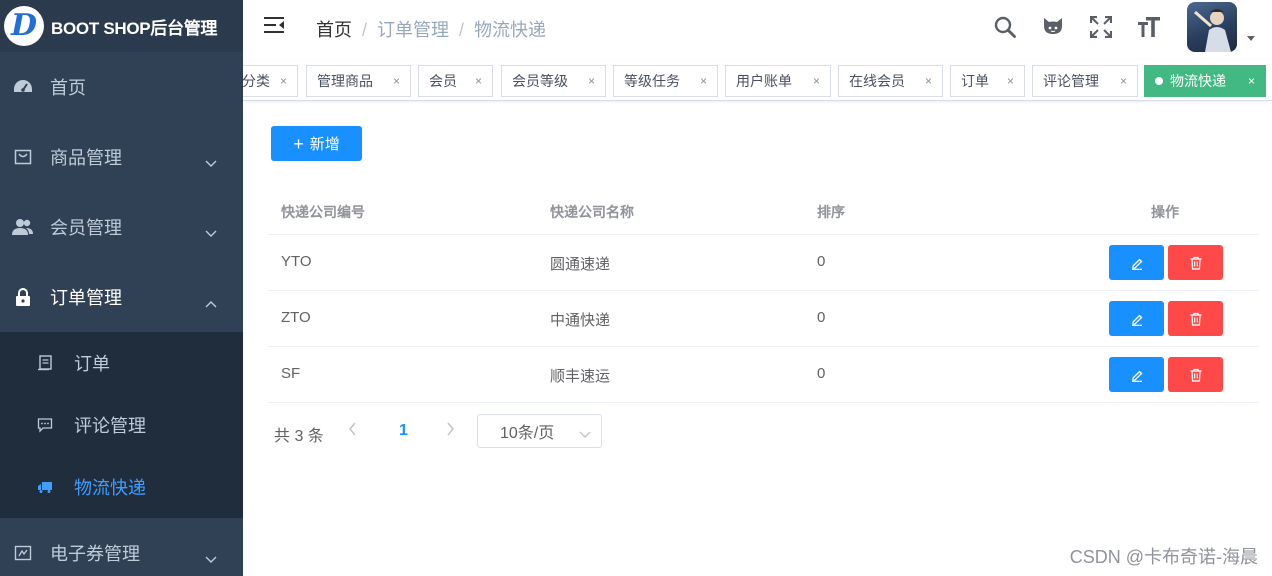 The height and width of the screenshot is (576, 1272). I want to click on cell-name: 圆通速递, so click(580, 264).